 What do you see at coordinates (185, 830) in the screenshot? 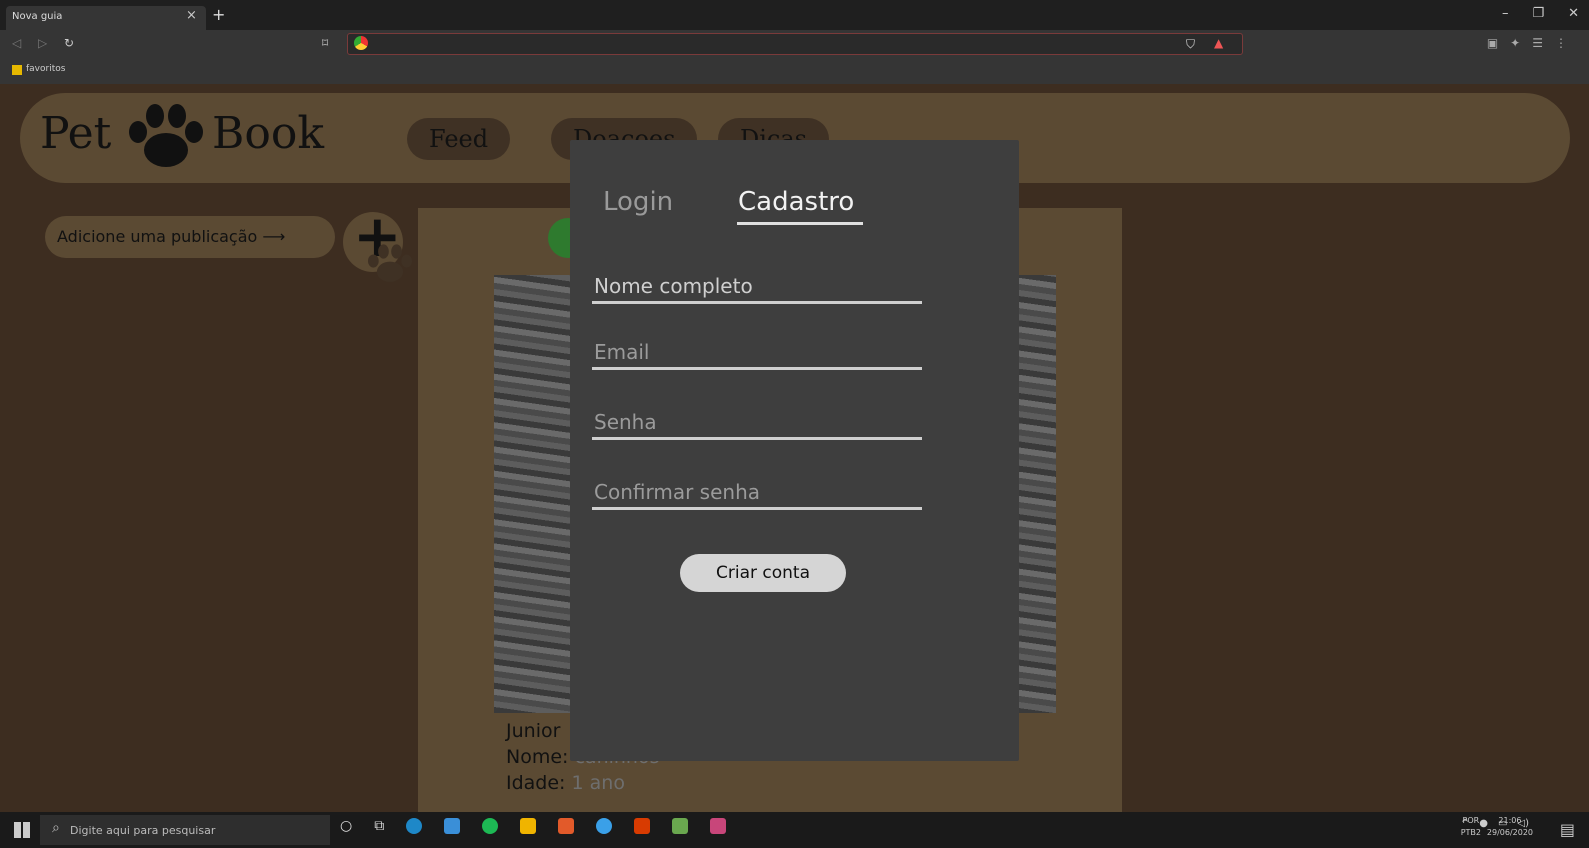
I see `taskbar-search-input: Digite aqui para pesquisar` at bounding box center [185, 830].